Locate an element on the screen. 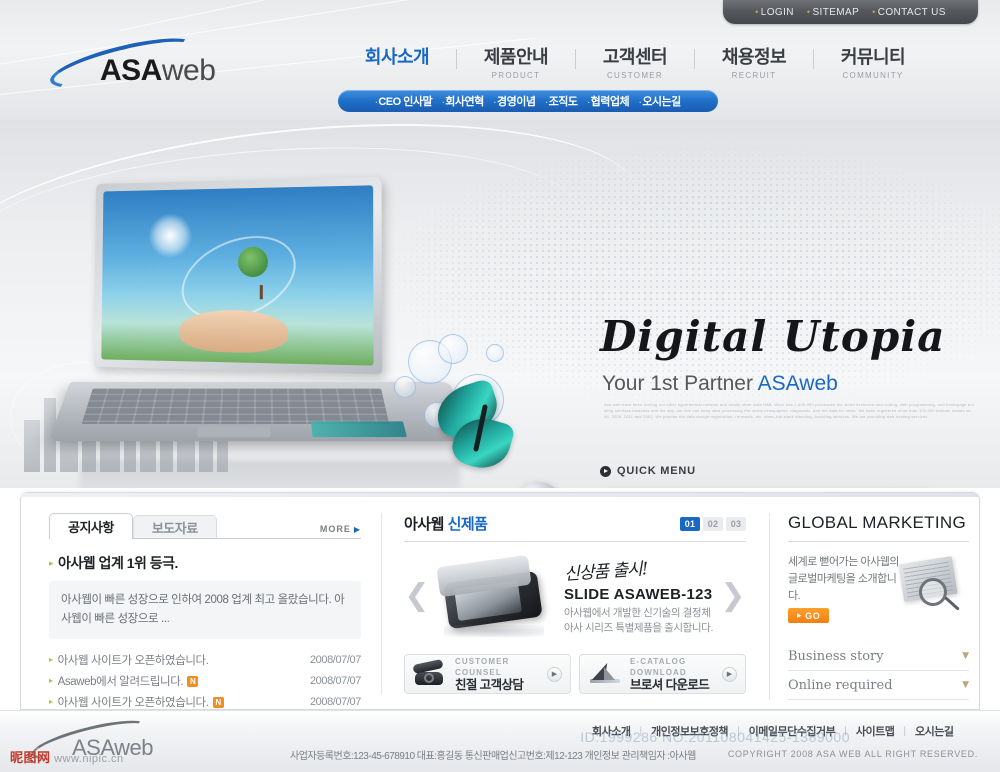  laptop-screen is located at coordinates (238, 275).